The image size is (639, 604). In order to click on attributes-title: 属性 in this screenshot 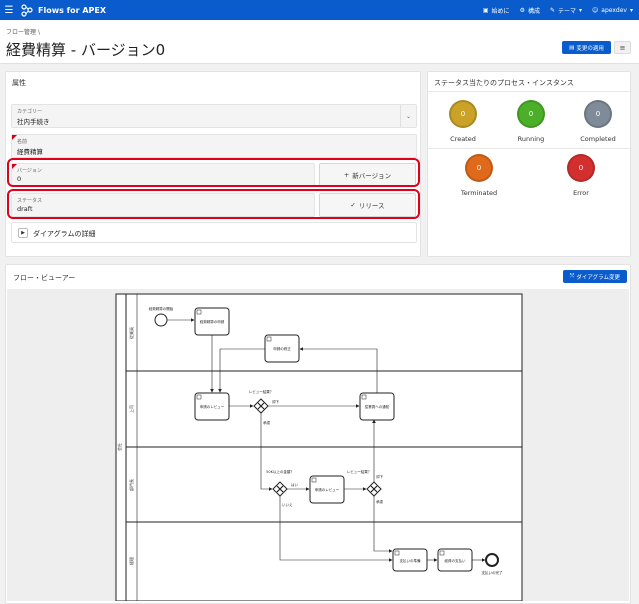, I will do `click(19, 83)`.